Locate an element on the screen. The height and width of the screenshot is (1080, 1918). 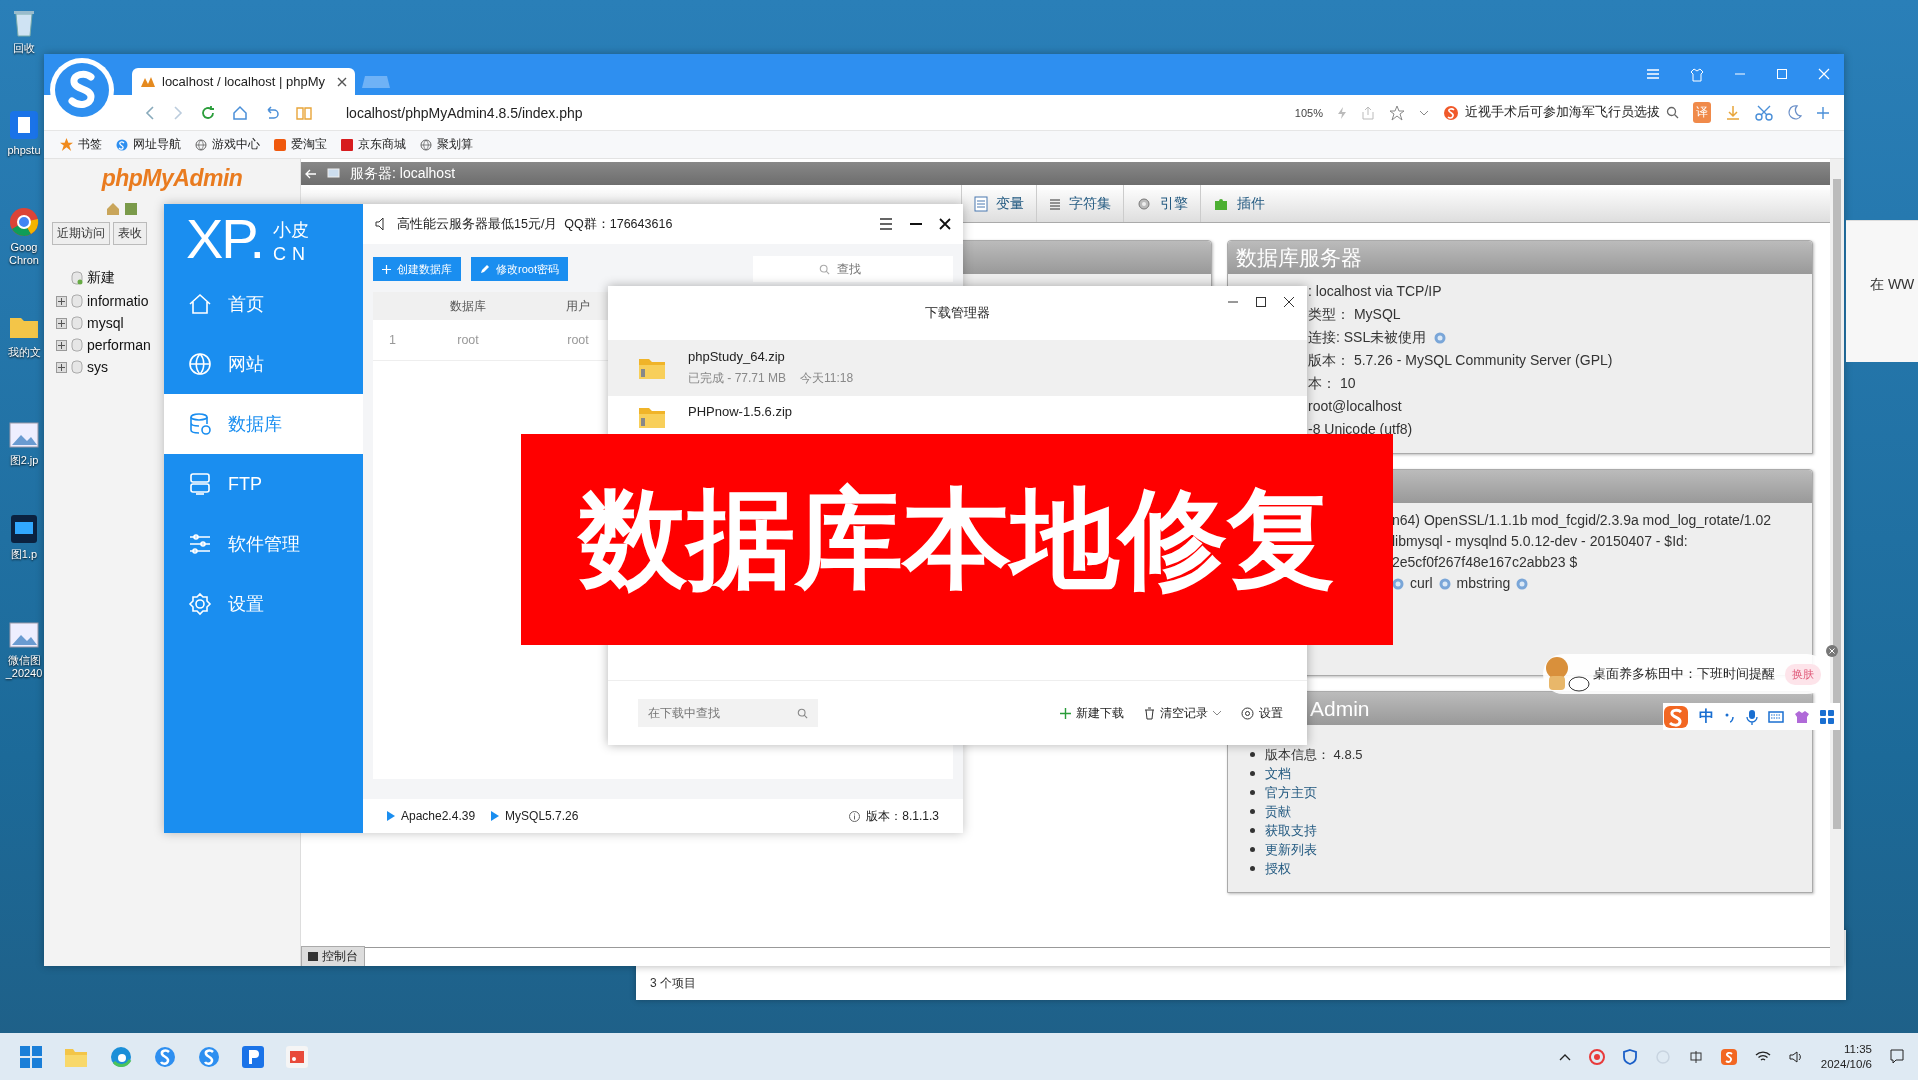
record-icon is located at coordinates (1596, 1056).